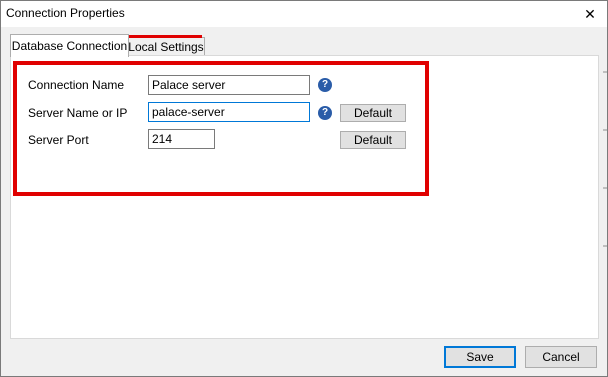 This screenshot has height=377, width=608. What do you see at coordinates (69, 45) in the screenshot?
I see `tab-database-connection: Database Connection` at bounding box center [69, 45].